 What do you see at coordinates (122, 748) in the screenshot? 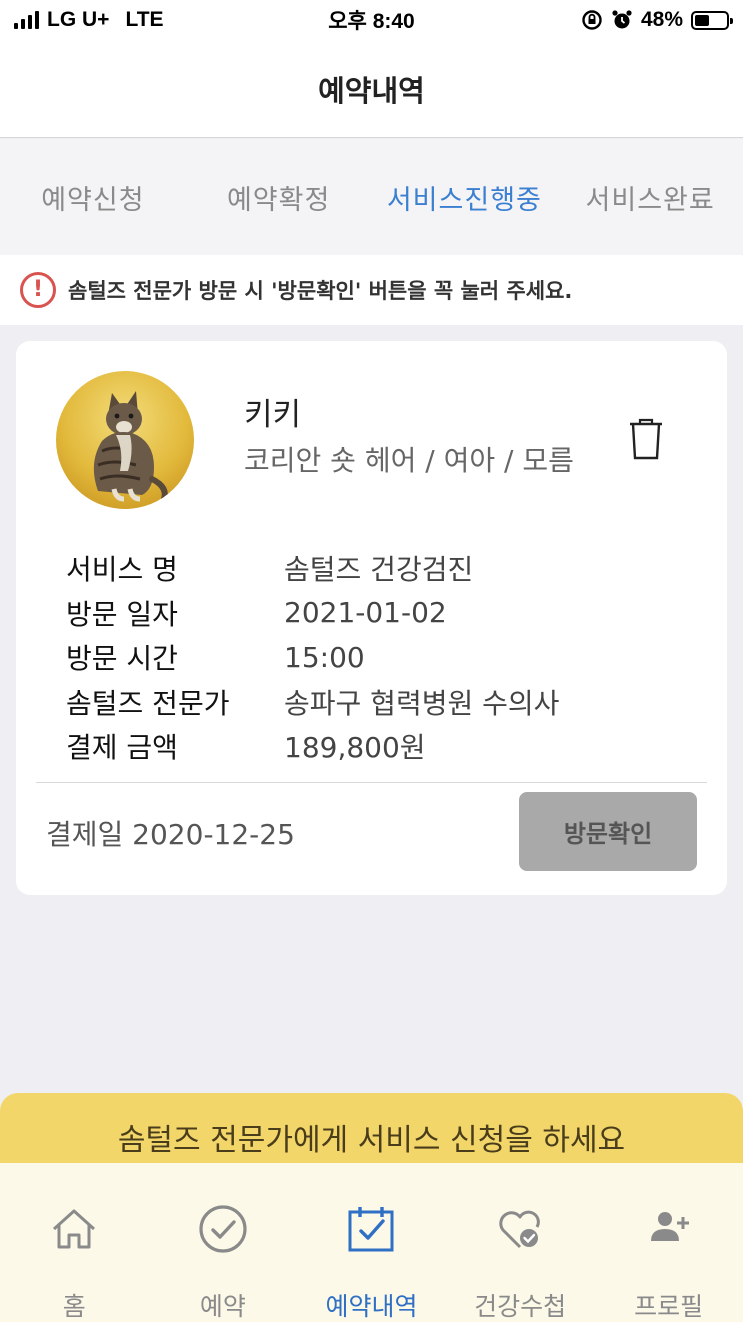
I see `detail-label: 결제 금액` at bounding box center [122, 748].